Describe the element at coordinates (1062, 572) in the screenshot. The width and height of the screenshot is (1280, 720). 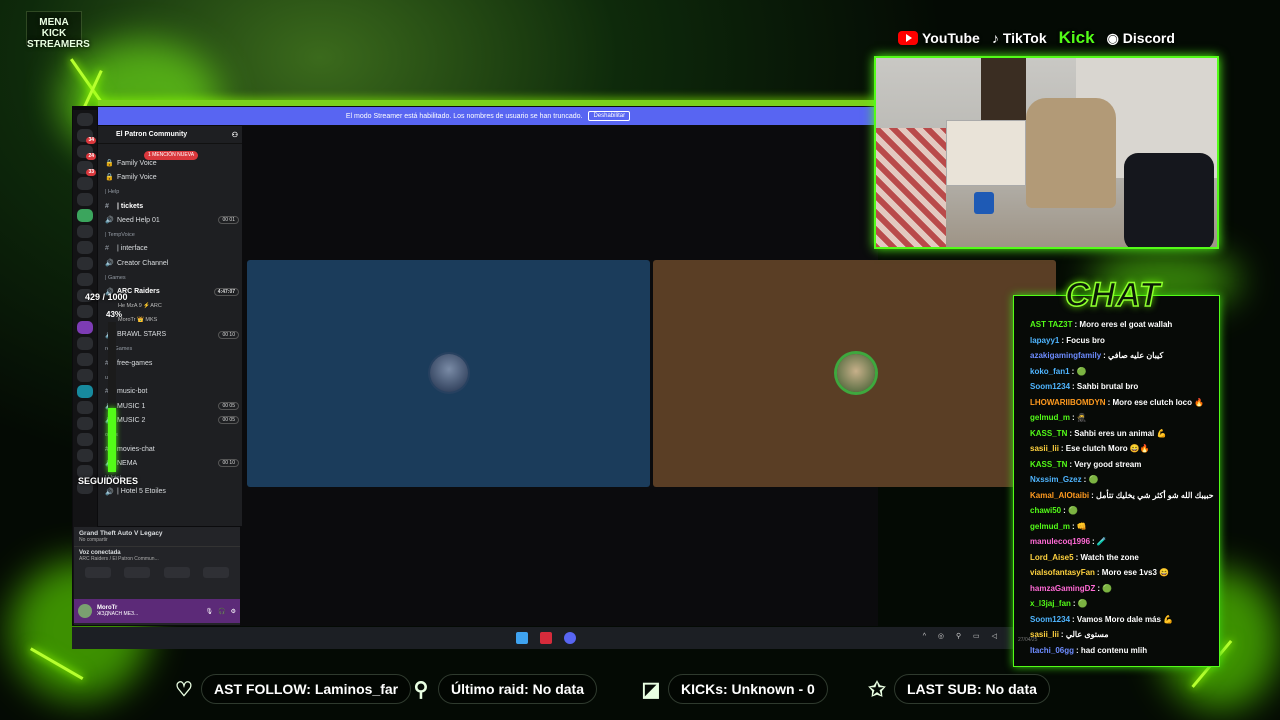
I see `chat-username: vialsofantasyFan` at that location.